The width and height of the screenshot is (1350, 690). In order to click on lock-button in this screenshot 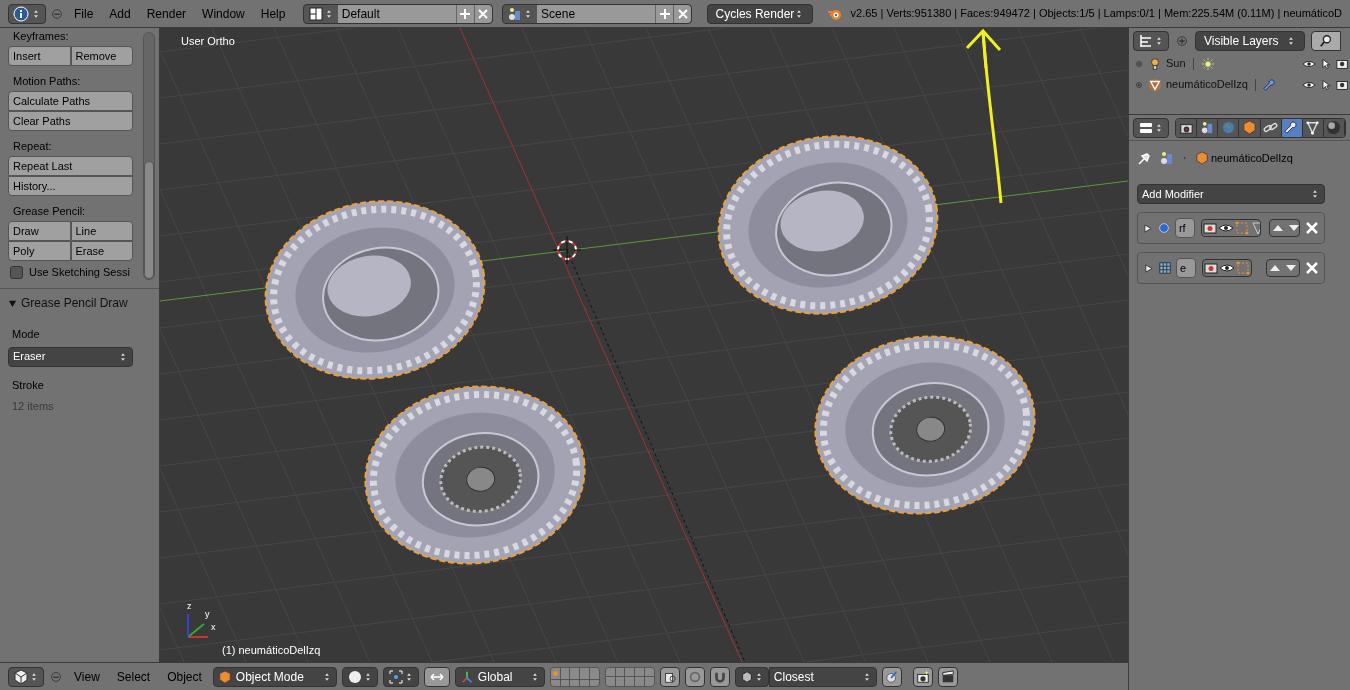, I will do `click(669, 676)`.